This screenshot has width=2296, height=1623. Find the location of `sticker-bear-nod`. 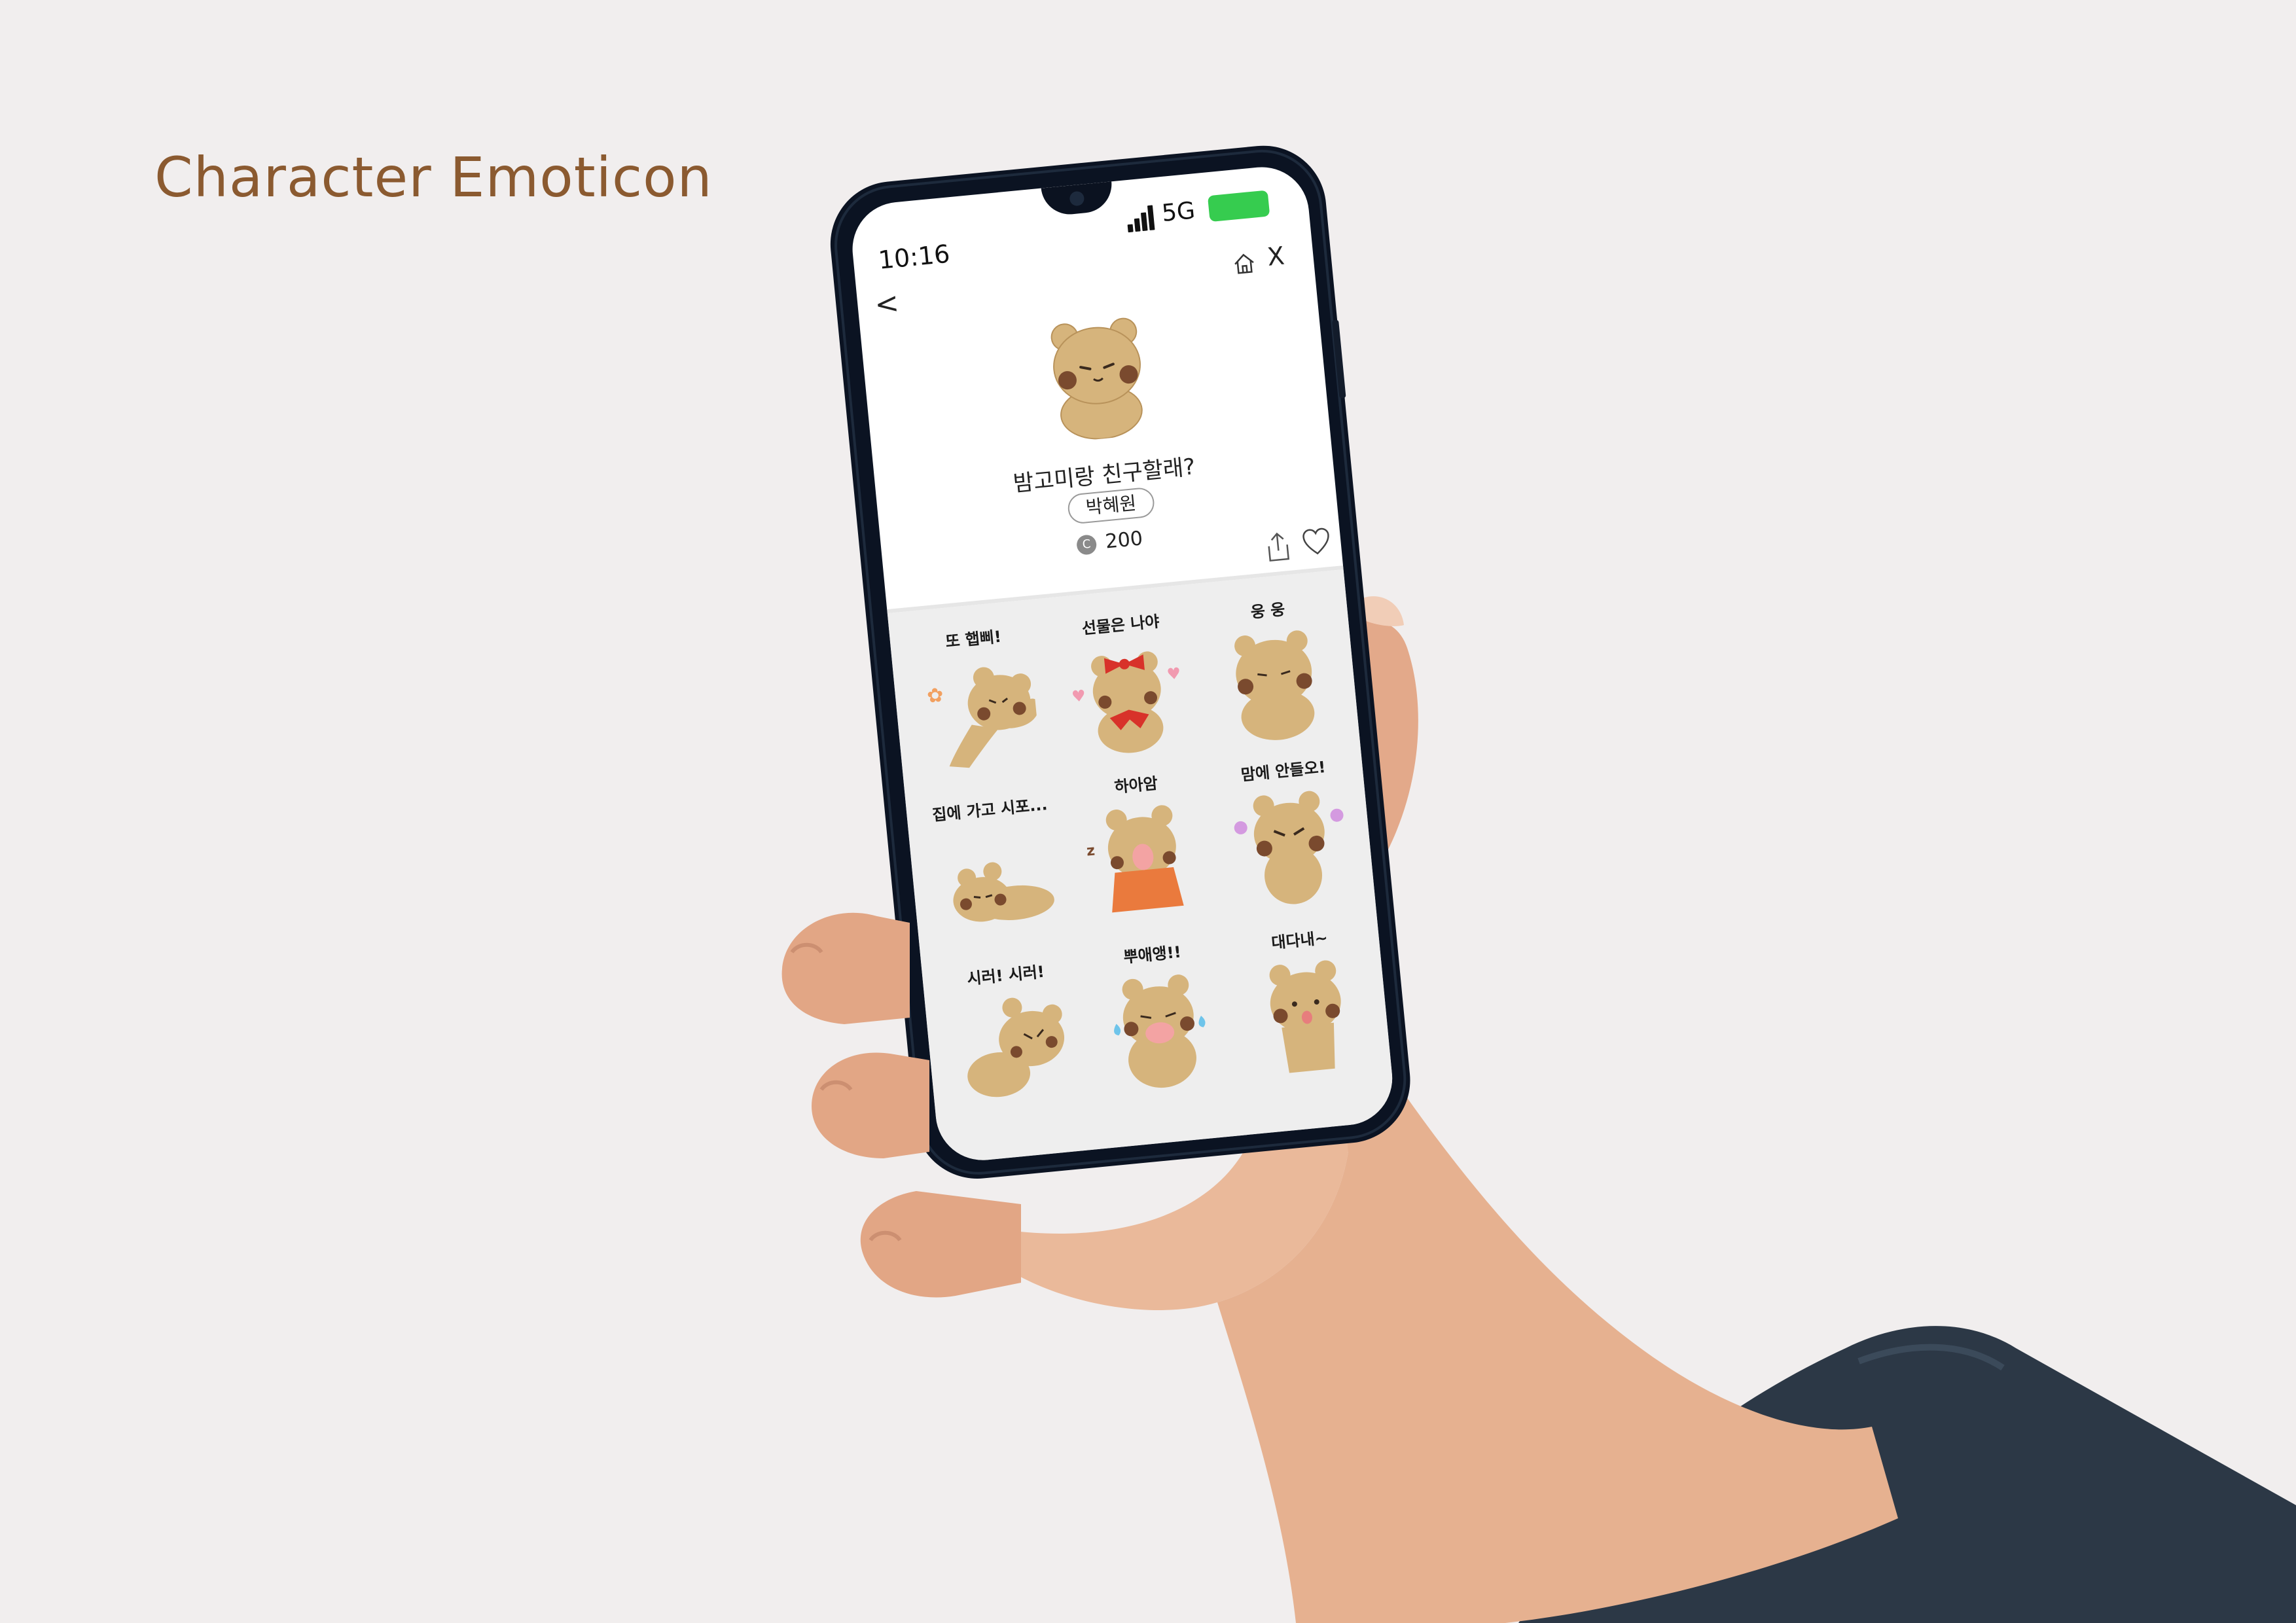

sticker-bear-nod is located at coordinates (1274, 685).